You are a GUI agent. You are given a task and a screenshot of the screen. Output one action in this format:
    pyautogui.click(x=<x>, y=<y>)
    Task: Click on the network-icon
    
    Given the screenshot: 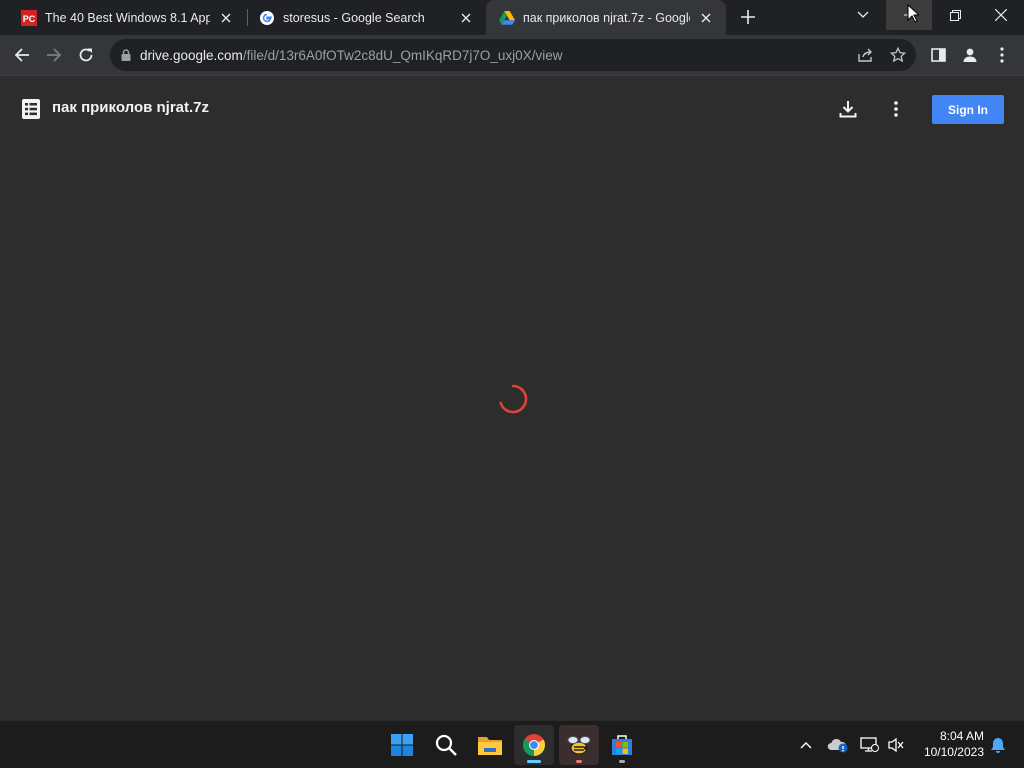 What is the action you would take?
    pyautogui.click(x=869, y=744)
    